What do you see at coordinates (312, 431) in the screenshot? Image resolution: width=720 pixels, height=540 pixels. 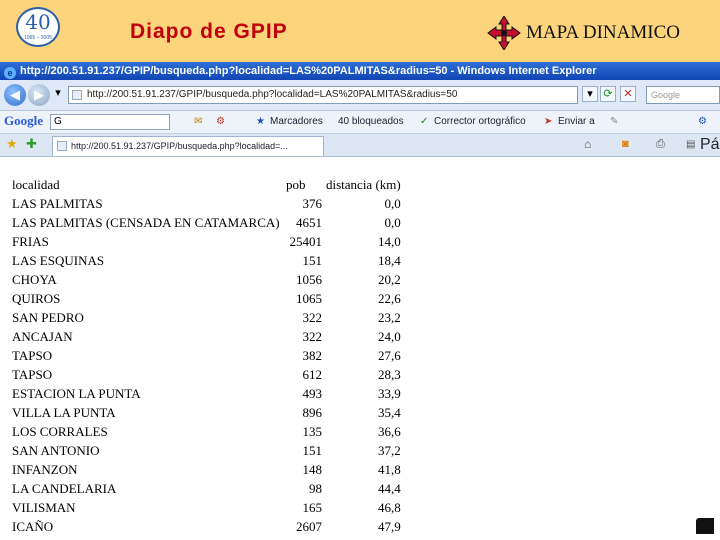 I see `cell-pob: 135` at bounding box center [312, 431].